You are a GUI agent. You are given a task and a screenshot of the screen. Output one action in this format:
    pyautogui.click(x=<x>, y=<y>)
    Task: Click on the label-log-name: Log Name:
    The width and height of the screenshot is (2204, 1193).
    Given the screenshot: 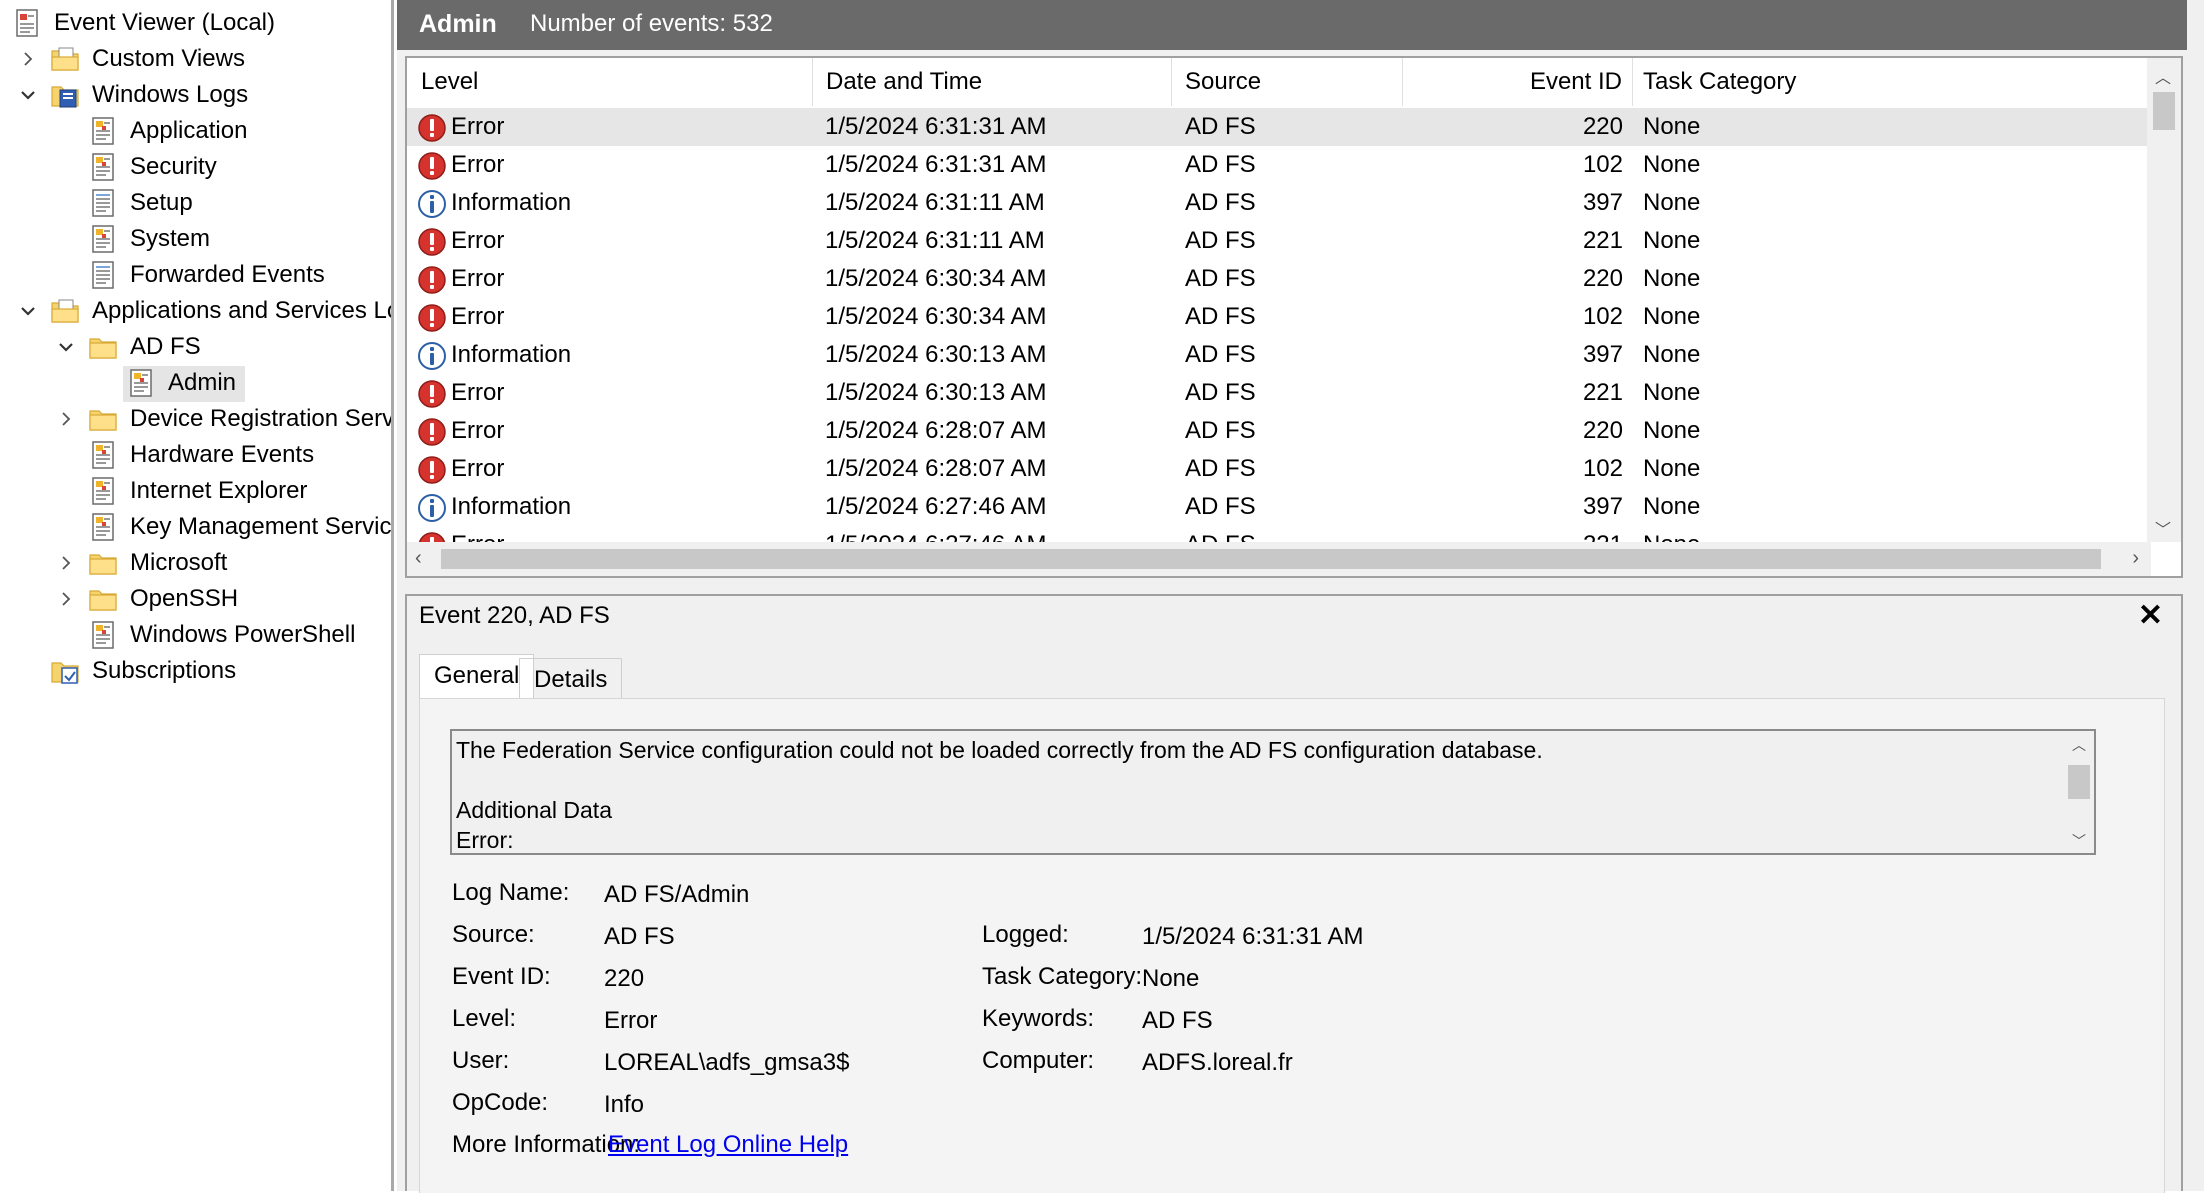 What is the action you would take?
    pyautogui.click(x=511, y=892)
    